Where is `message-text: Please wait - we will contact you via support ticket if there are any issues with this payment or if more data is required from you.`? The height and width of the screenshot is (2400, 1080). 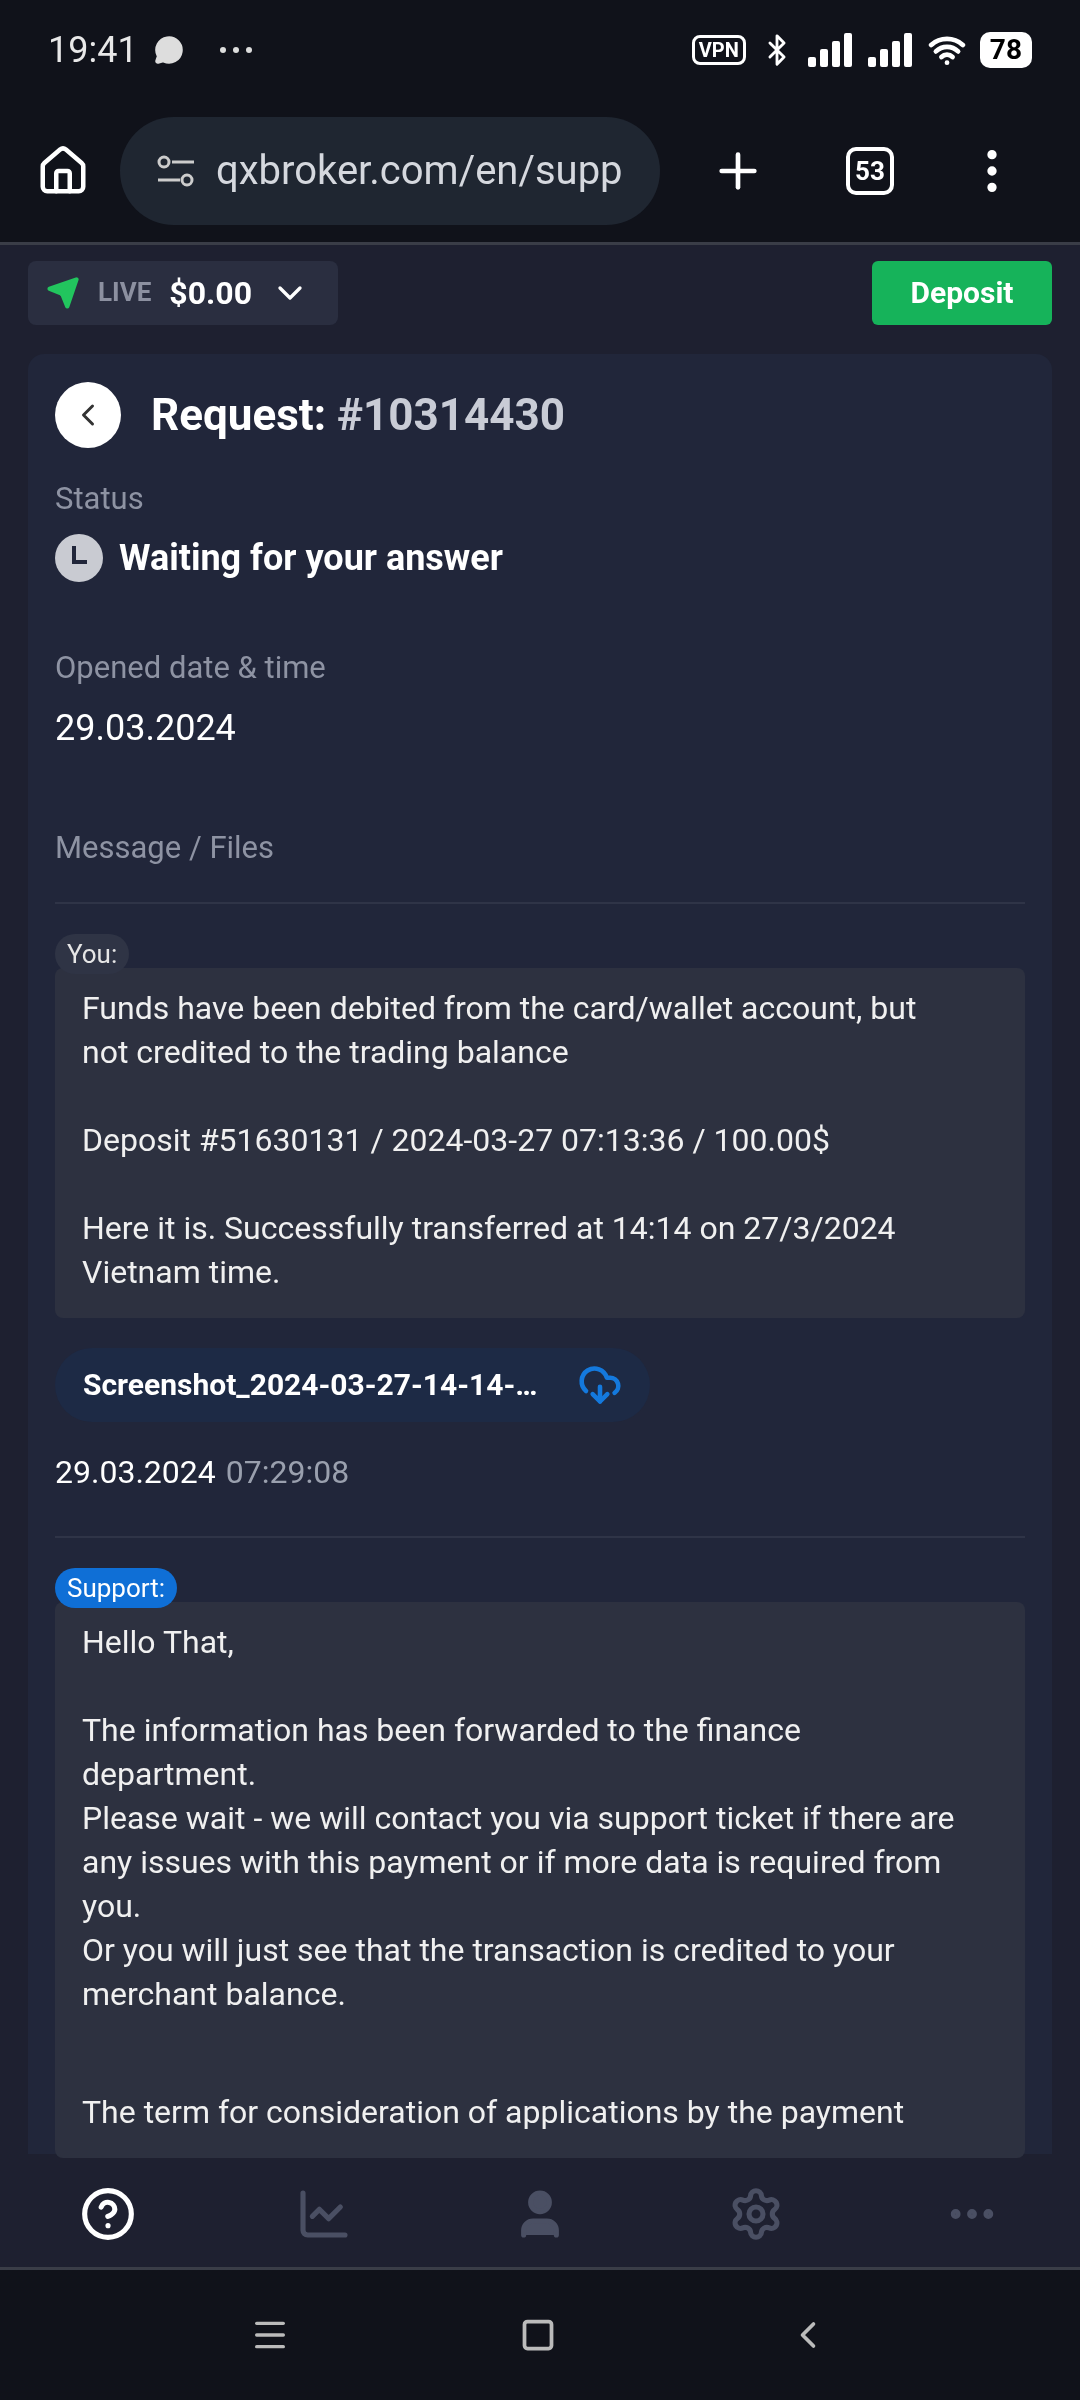 message-text: Please wait - we will contact you via support ticket if there are any issues with this payment or if more data is required from you. is located at coordinates (519, 1862).